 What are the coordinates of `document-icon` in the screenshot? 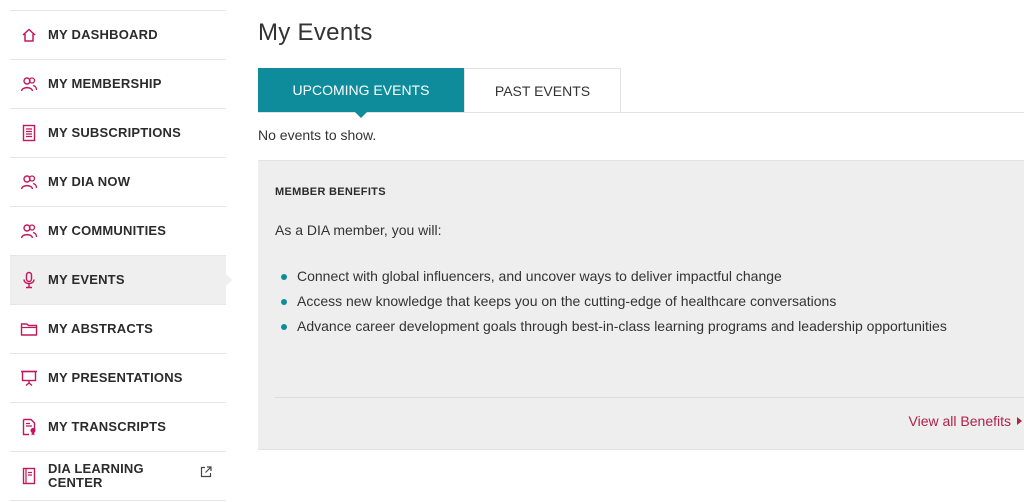 It's located at (29, 133).